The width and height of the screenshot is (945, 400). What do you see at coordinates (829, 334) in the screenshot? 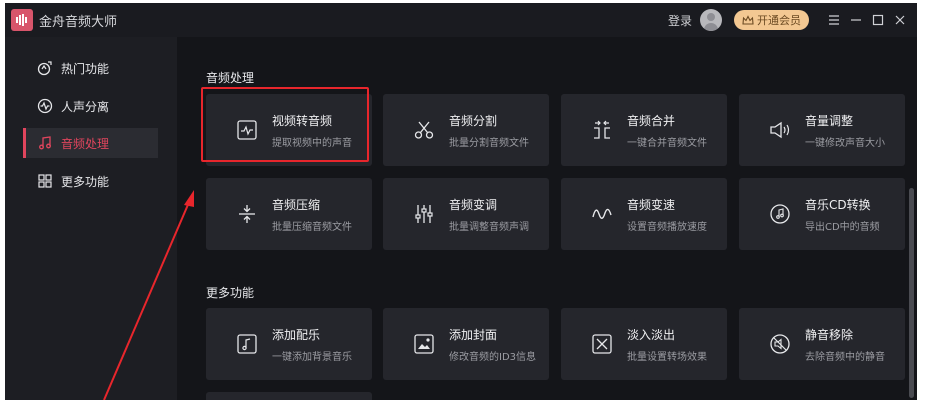
I see `card-title: 静音移除` at bounding box center [829, 334].